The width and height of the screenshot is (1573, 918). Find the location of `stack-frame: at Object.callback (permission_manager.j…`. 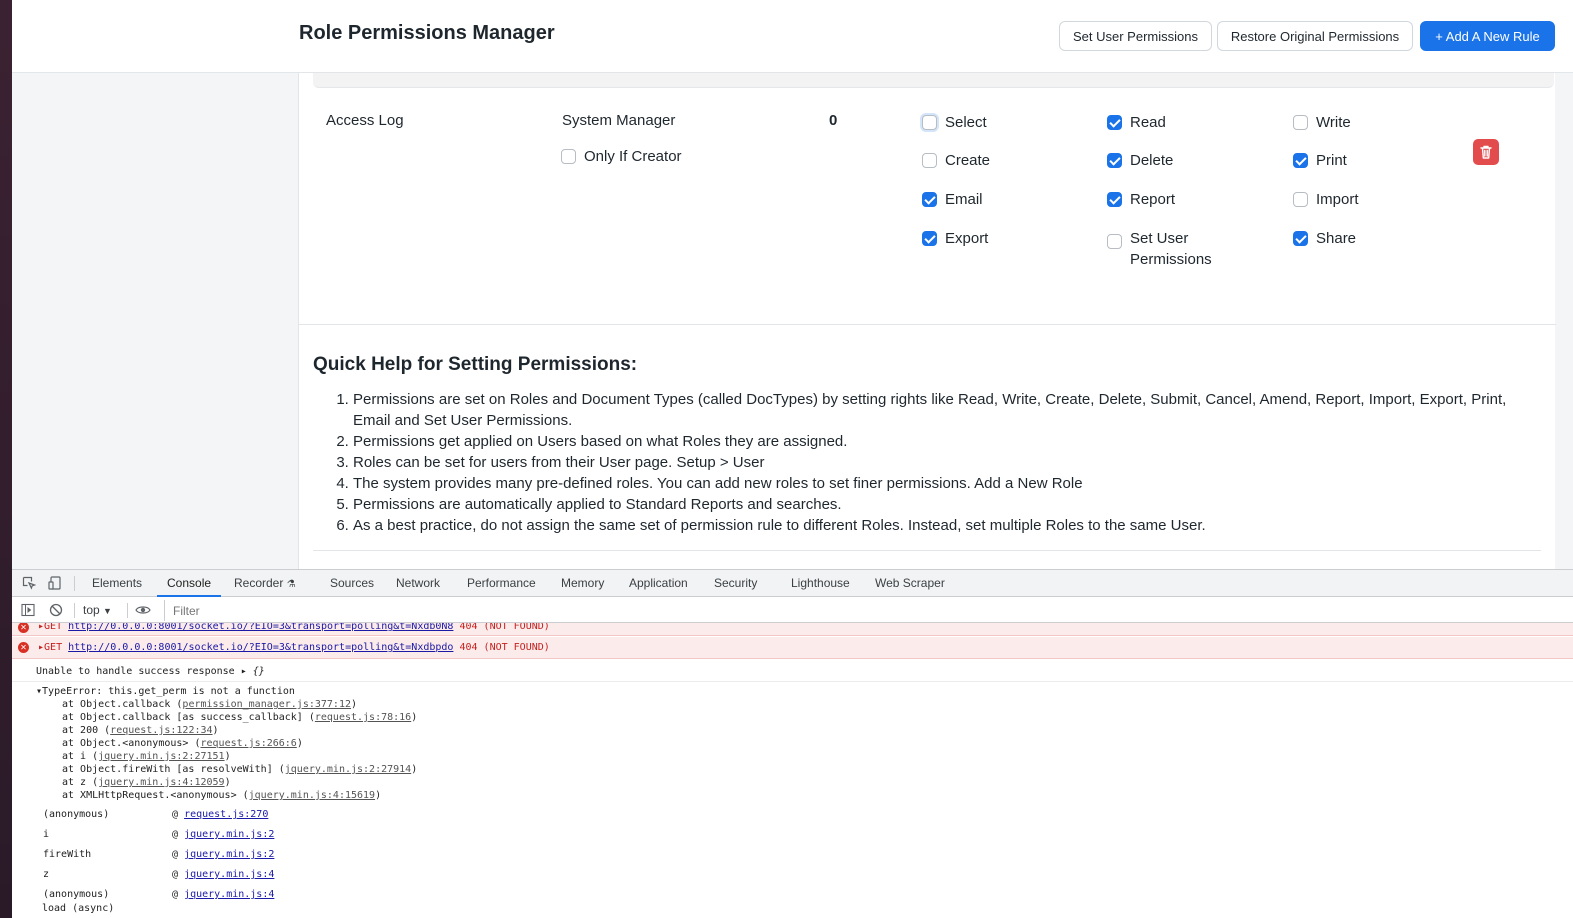

stack-frame: at Object.callback (permission_manager.j… is located at coordinates (210, 704).